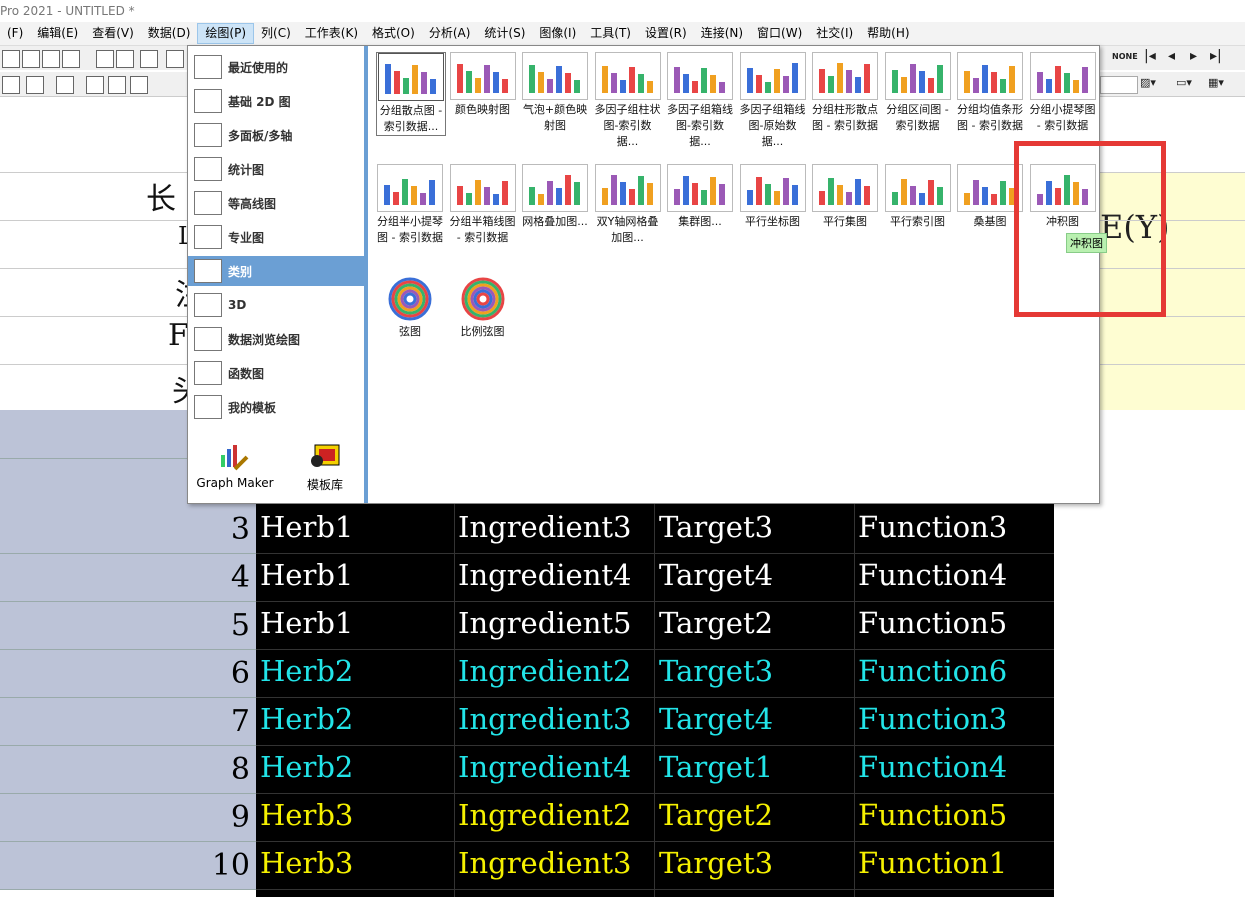  I want to click on gallery-tile-17: 平行索引图, so click(918, 197).